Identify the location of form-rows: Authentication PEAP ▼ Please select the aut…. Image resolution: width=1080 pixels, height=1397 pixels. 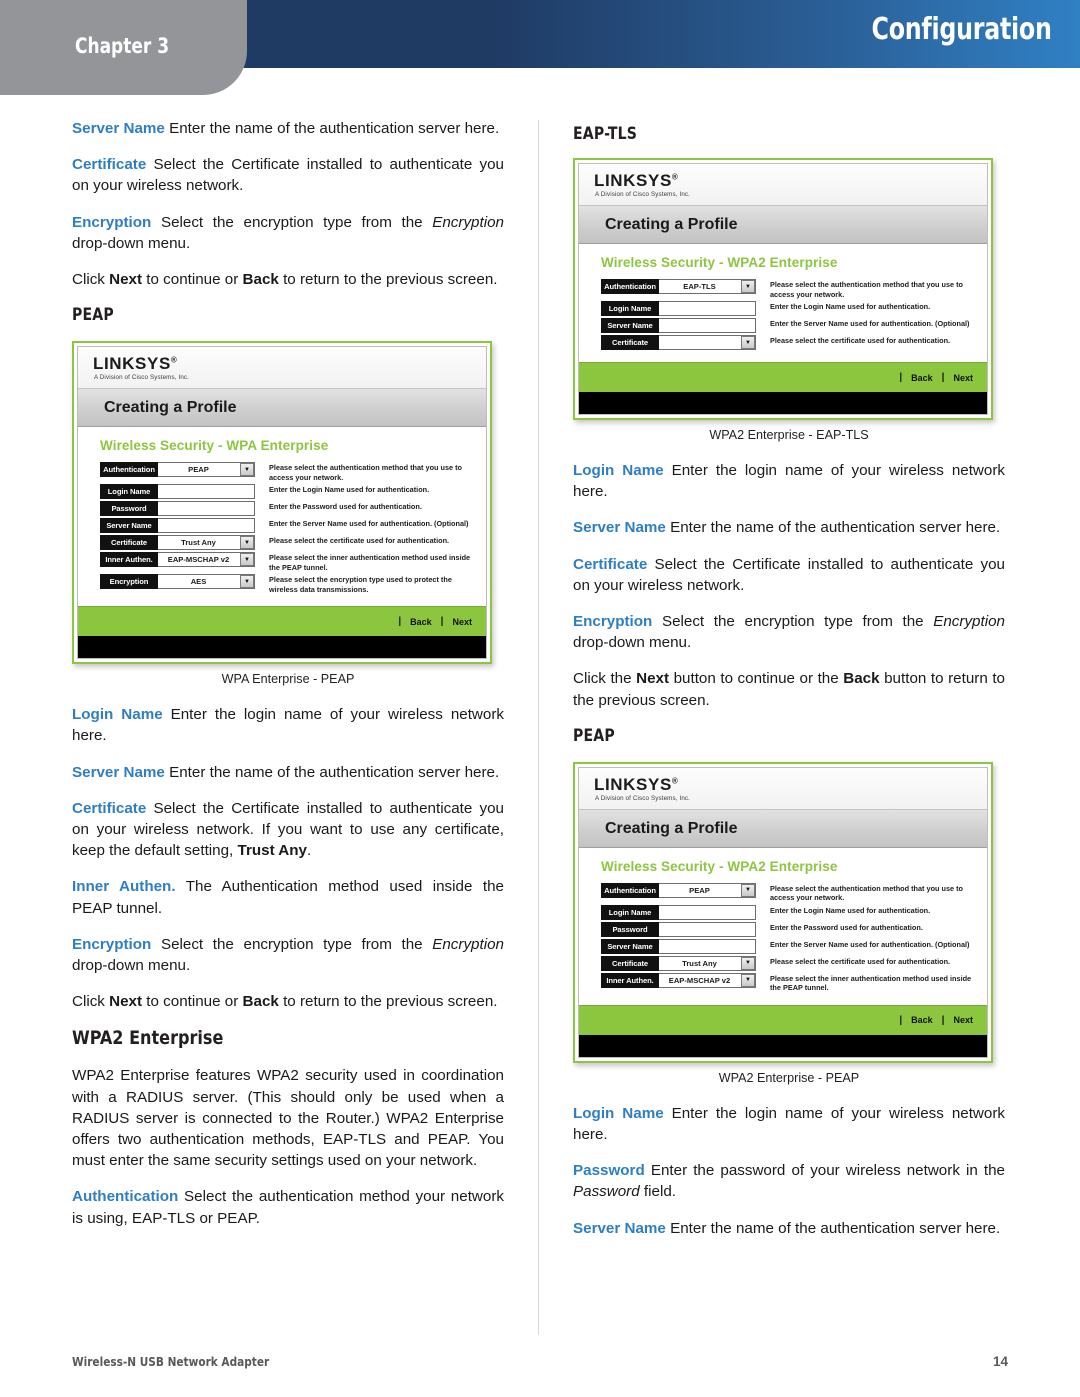
(286, 528).